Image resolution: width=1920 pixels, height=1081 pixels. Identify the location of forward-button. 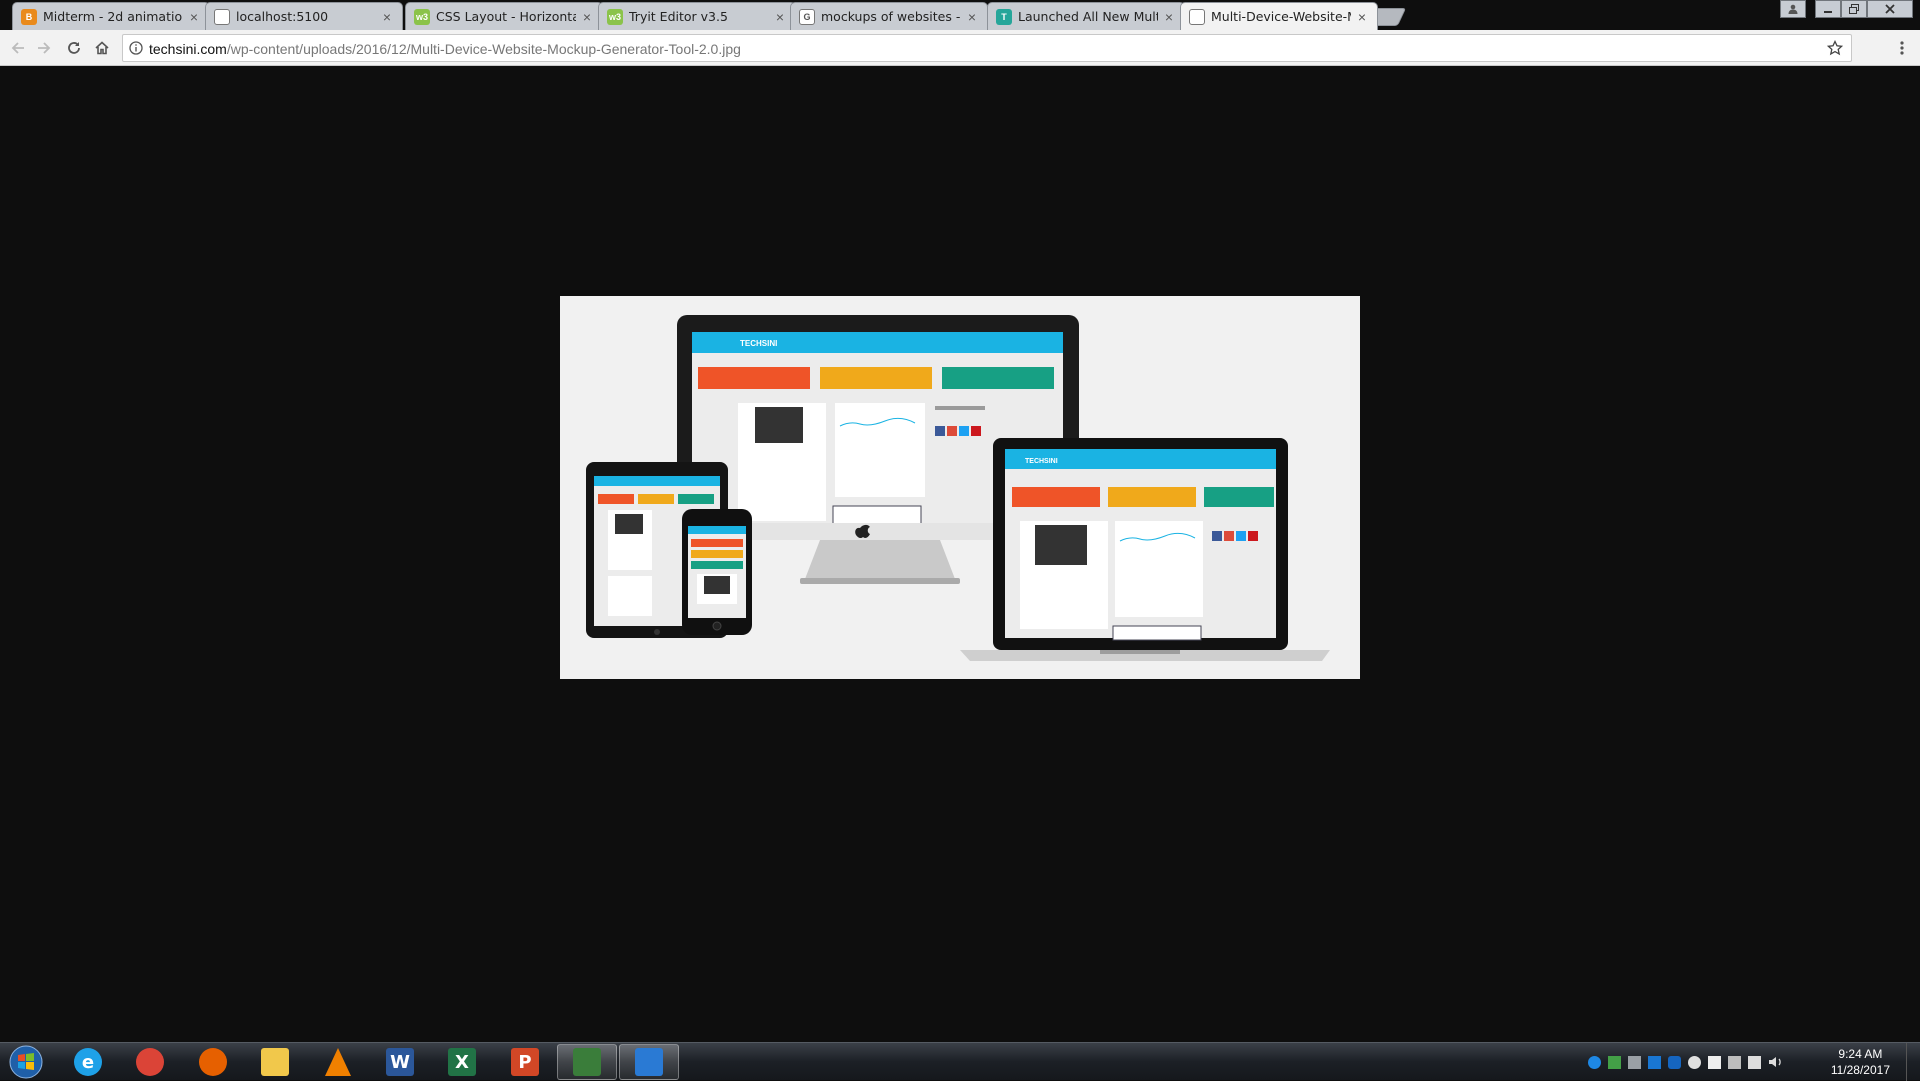
(44, 48).